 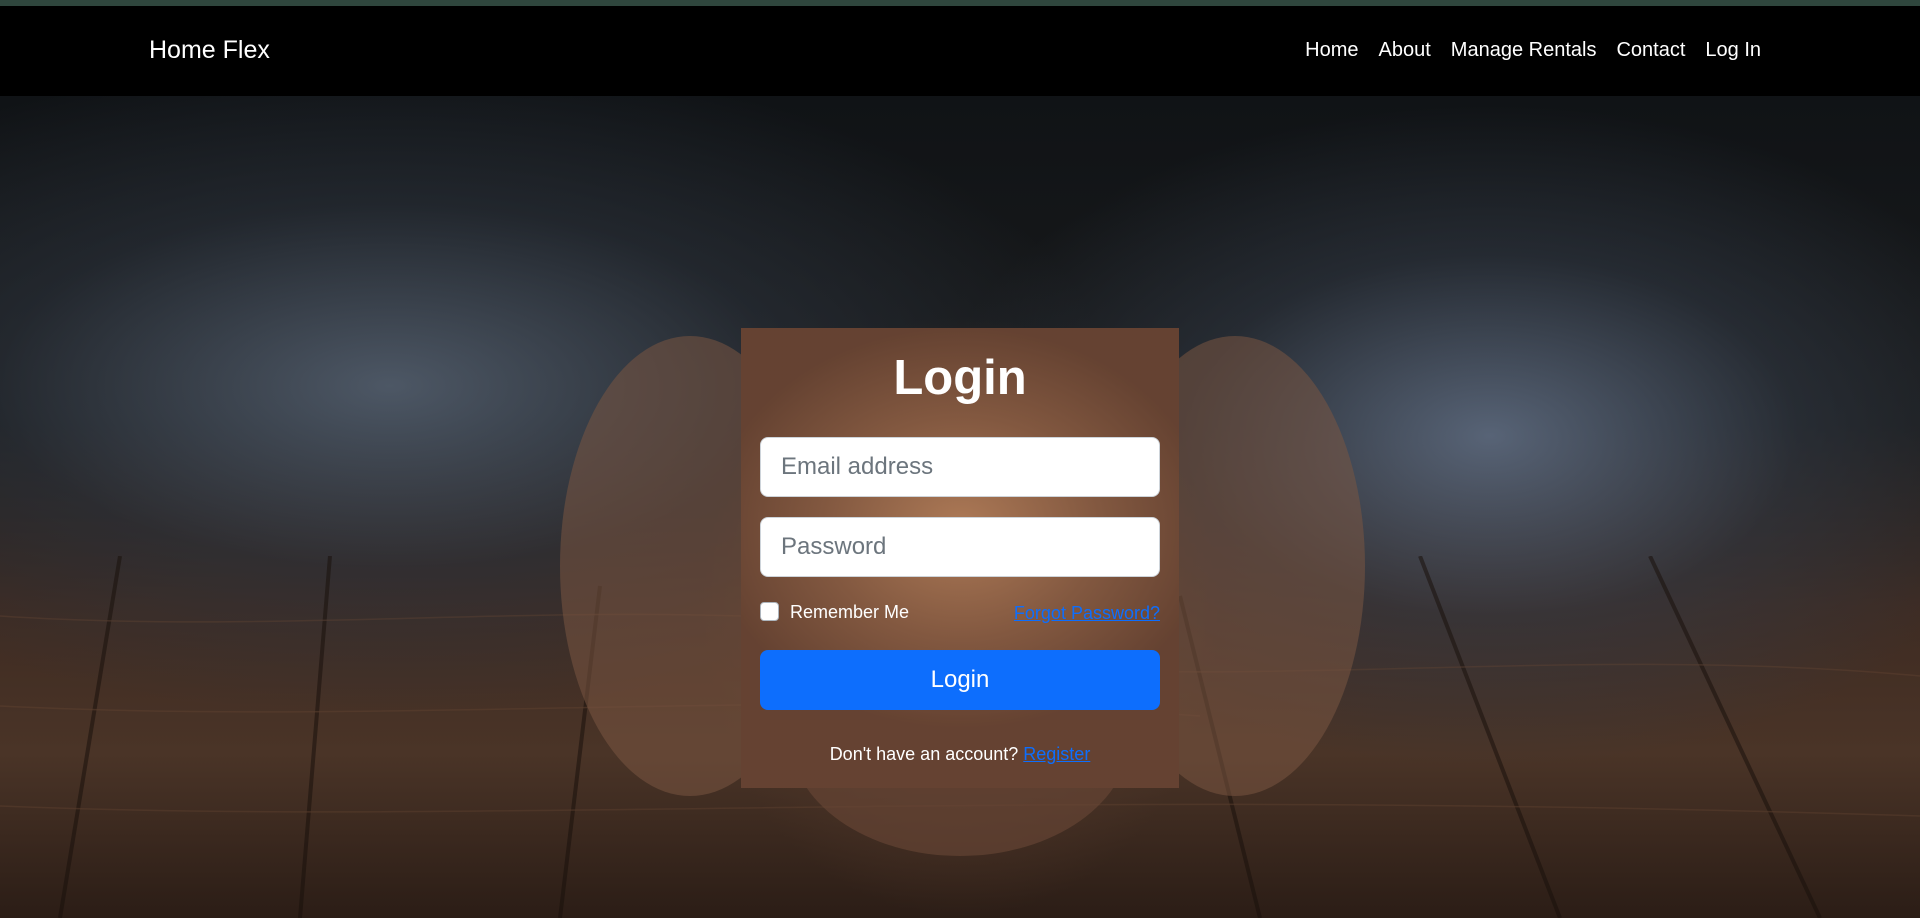 I want to click on password-field, so click(x=960, y=547).